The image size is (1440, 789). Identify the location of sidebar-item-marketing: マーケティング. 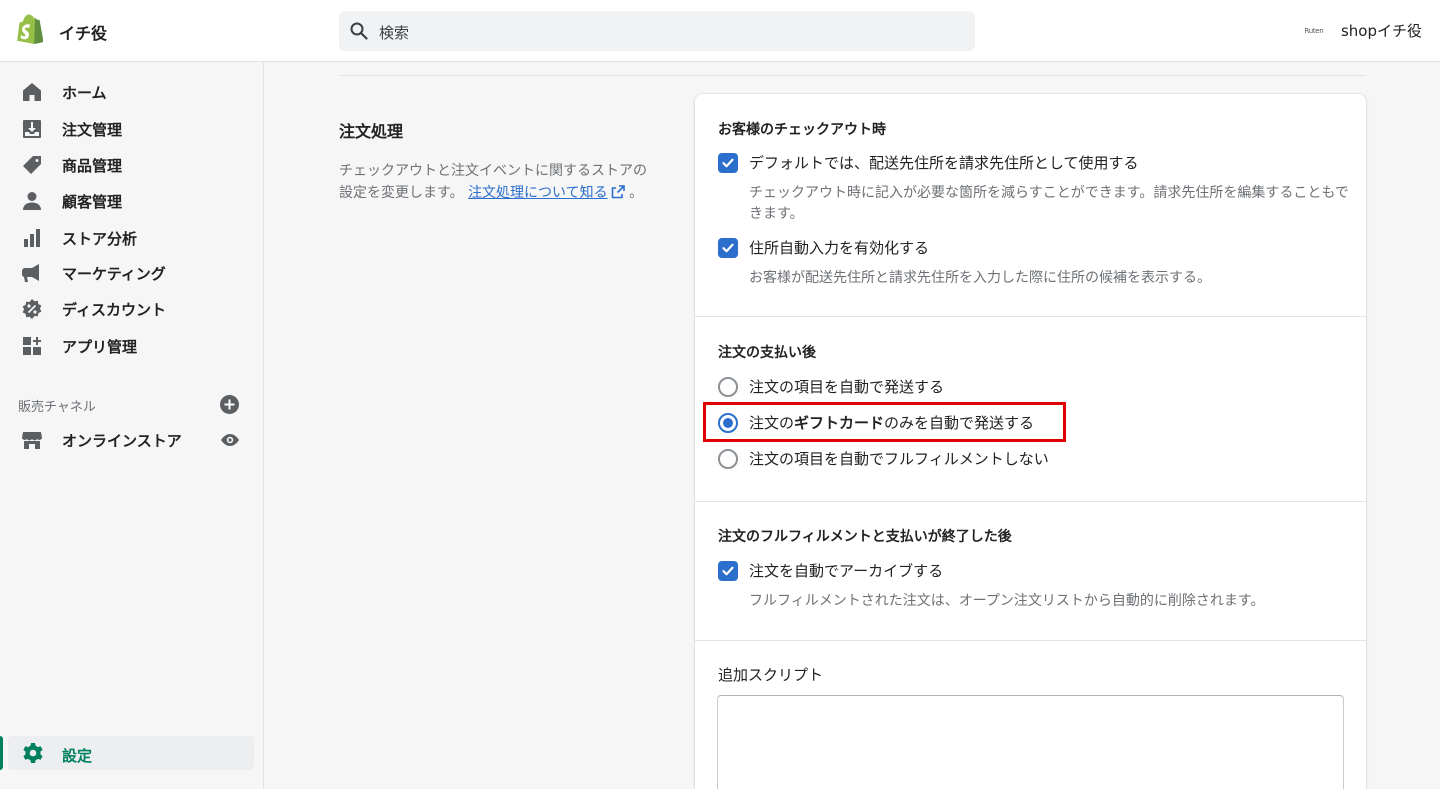
(93, 273).